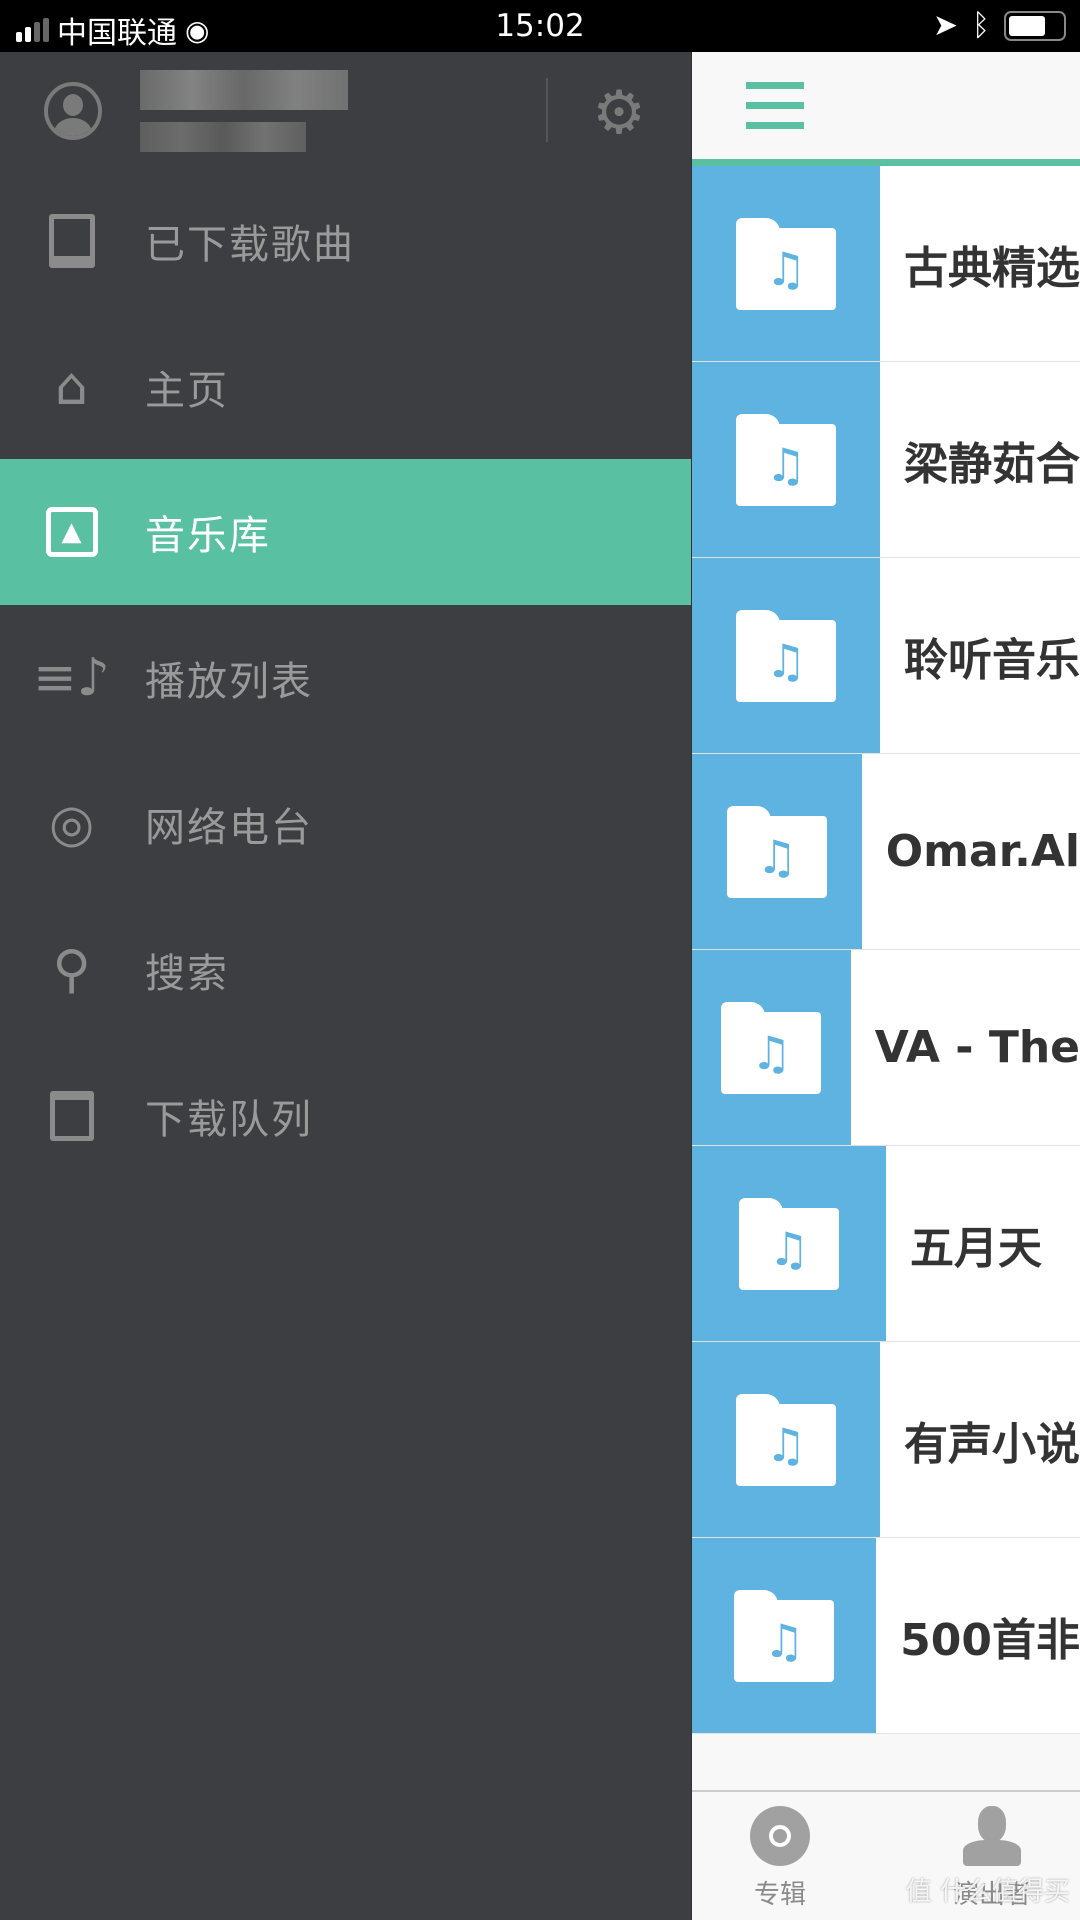  Describe the element at coordinates (886, 105) in the screenshot. I see `top-bar` at that location.